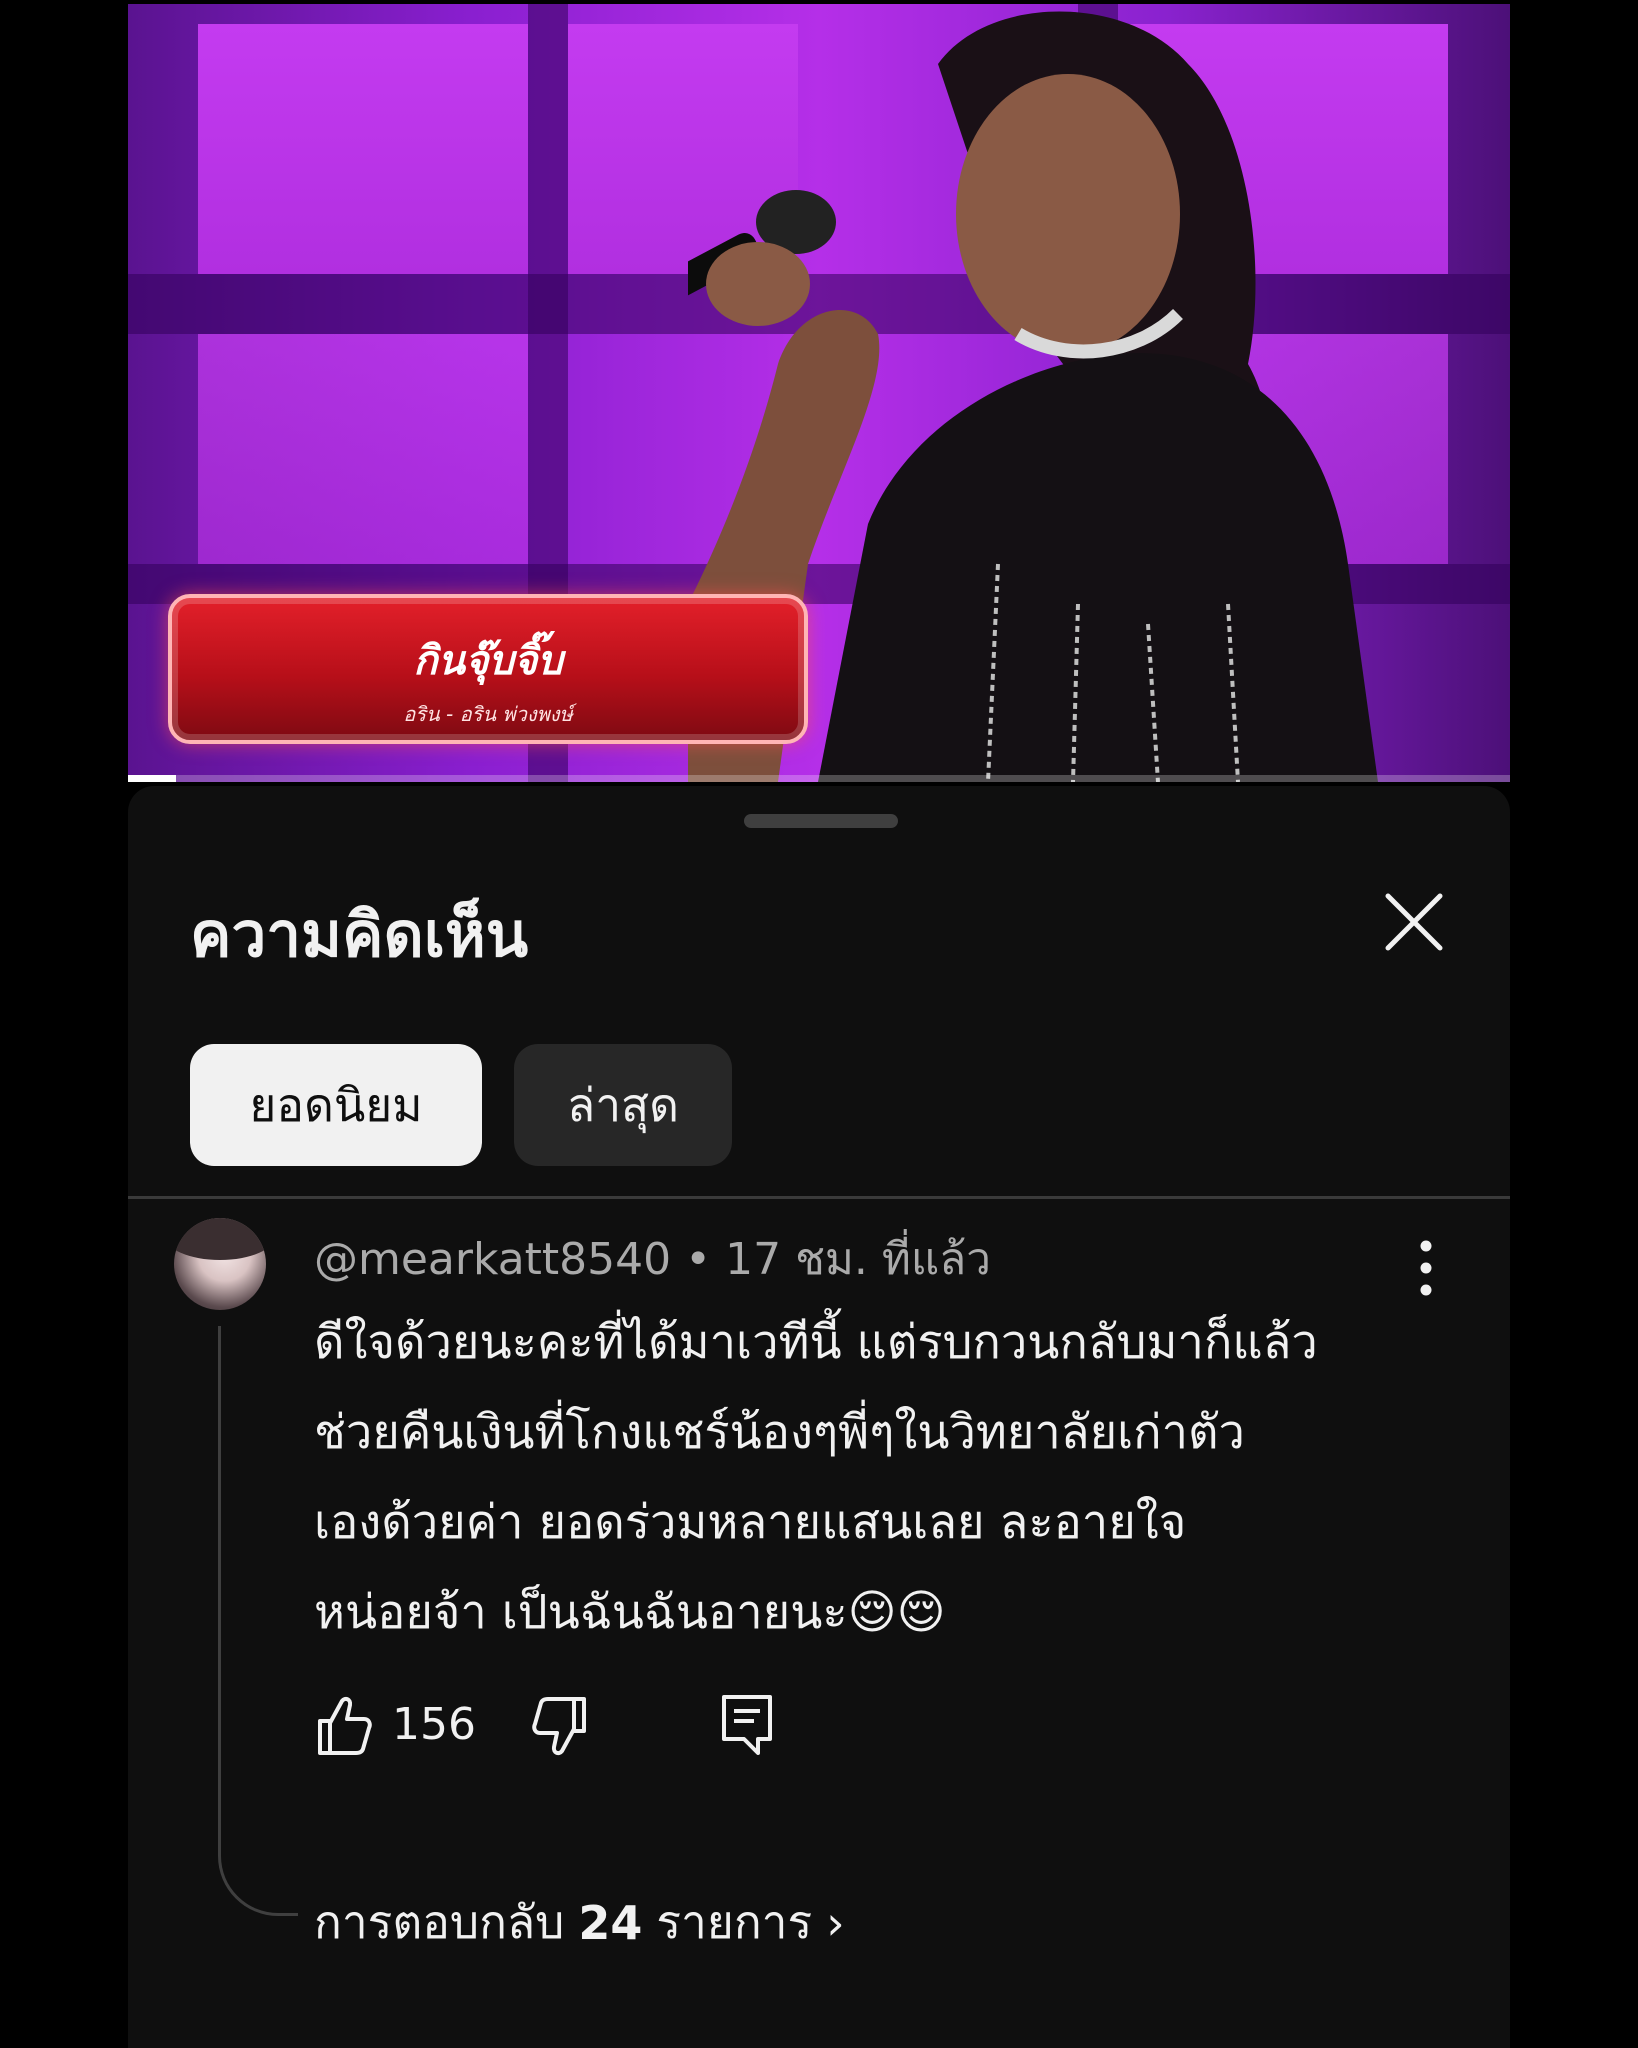 Image resolution: width=1638 pixels, height=2048 pixels. Describe the element at coordinates (258, 1621) in the screenshot. I see `thread-line` at that location.